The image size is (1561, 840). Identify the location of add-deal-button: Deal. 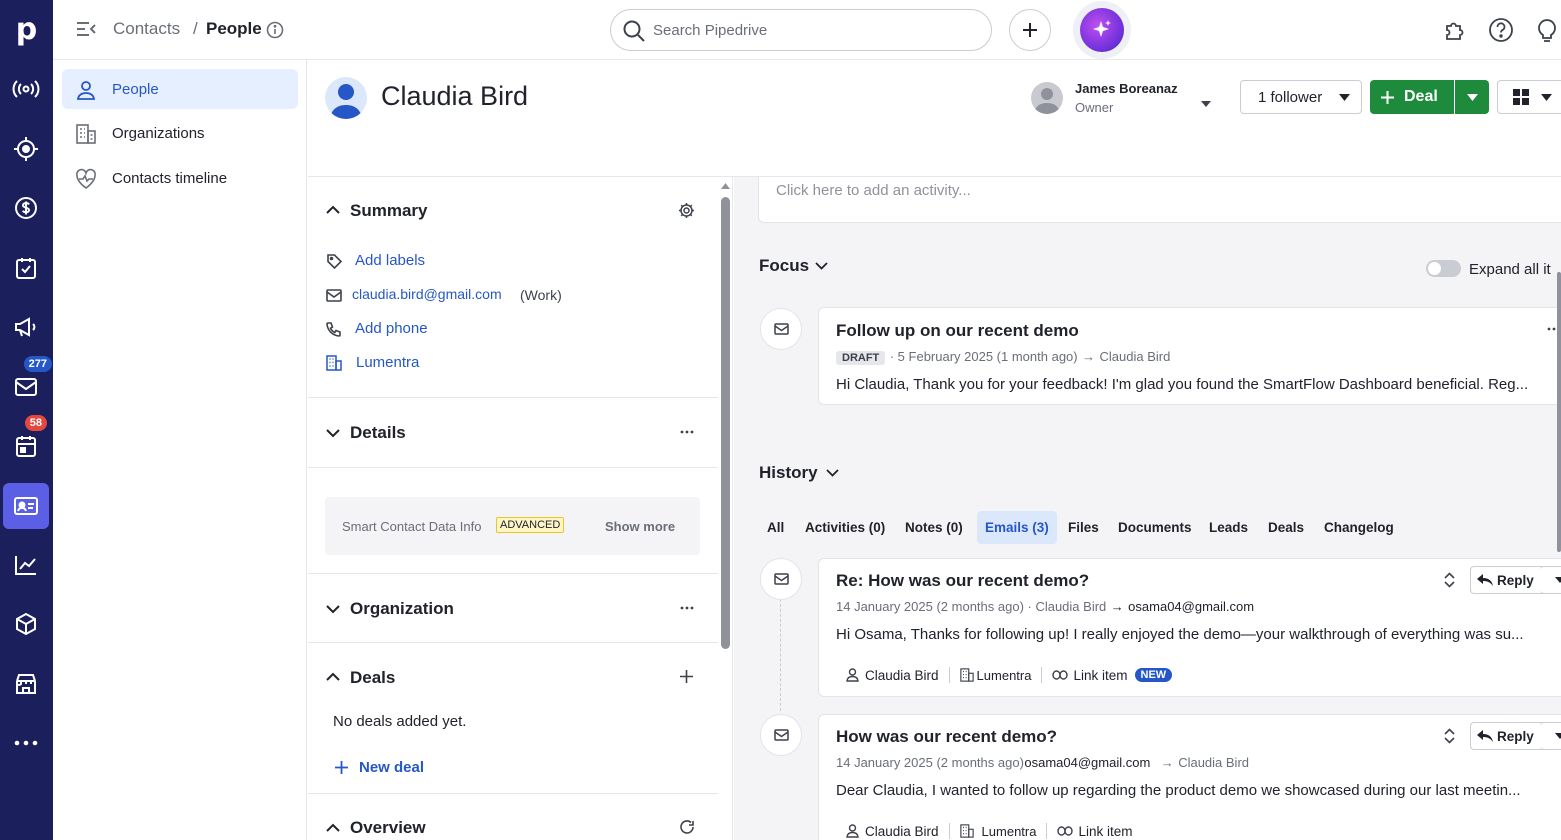
(1412, 97).